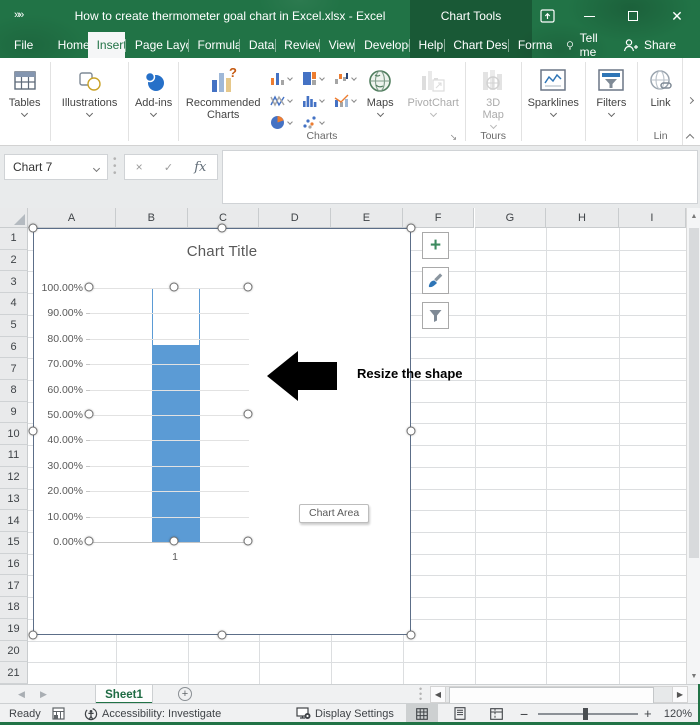 The image size is (700, 725). I want to click on tab-page-layout: Page Layout, so click(157, 45).